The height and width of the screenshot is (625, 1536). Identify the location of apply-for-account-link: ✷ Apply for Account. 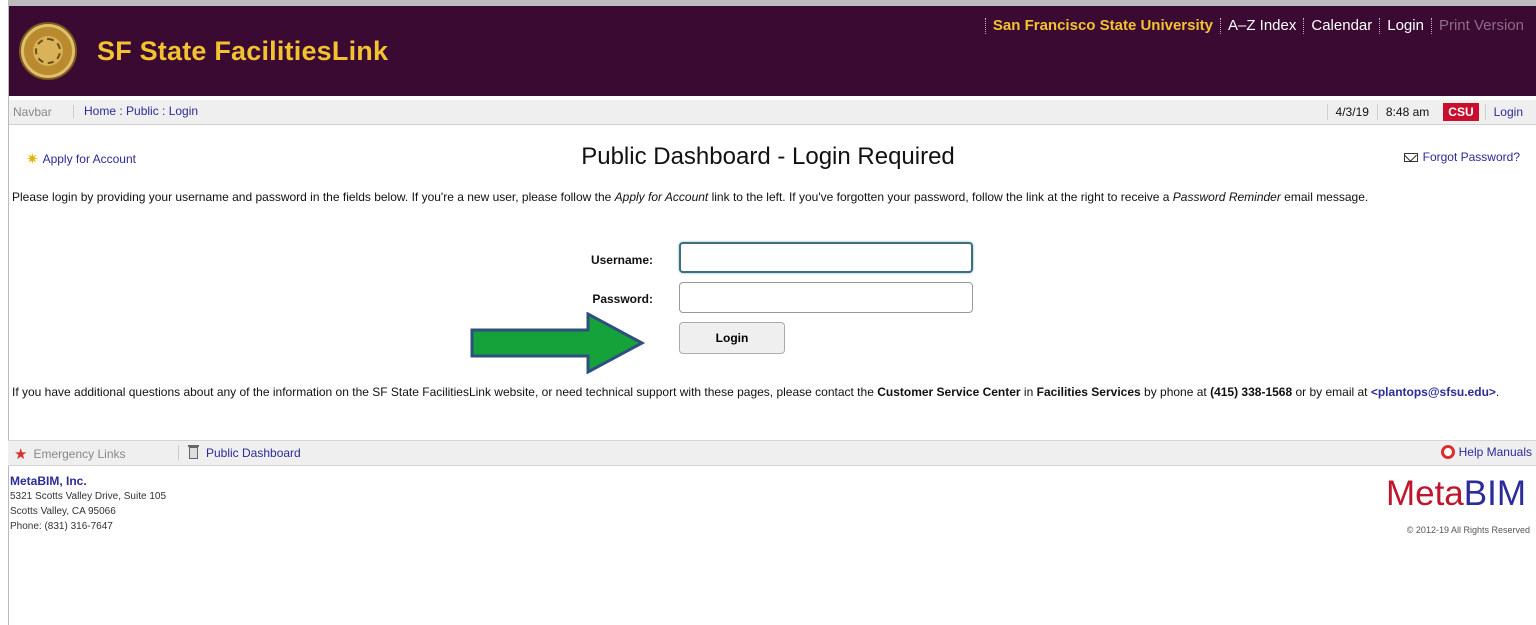
(81, 159).